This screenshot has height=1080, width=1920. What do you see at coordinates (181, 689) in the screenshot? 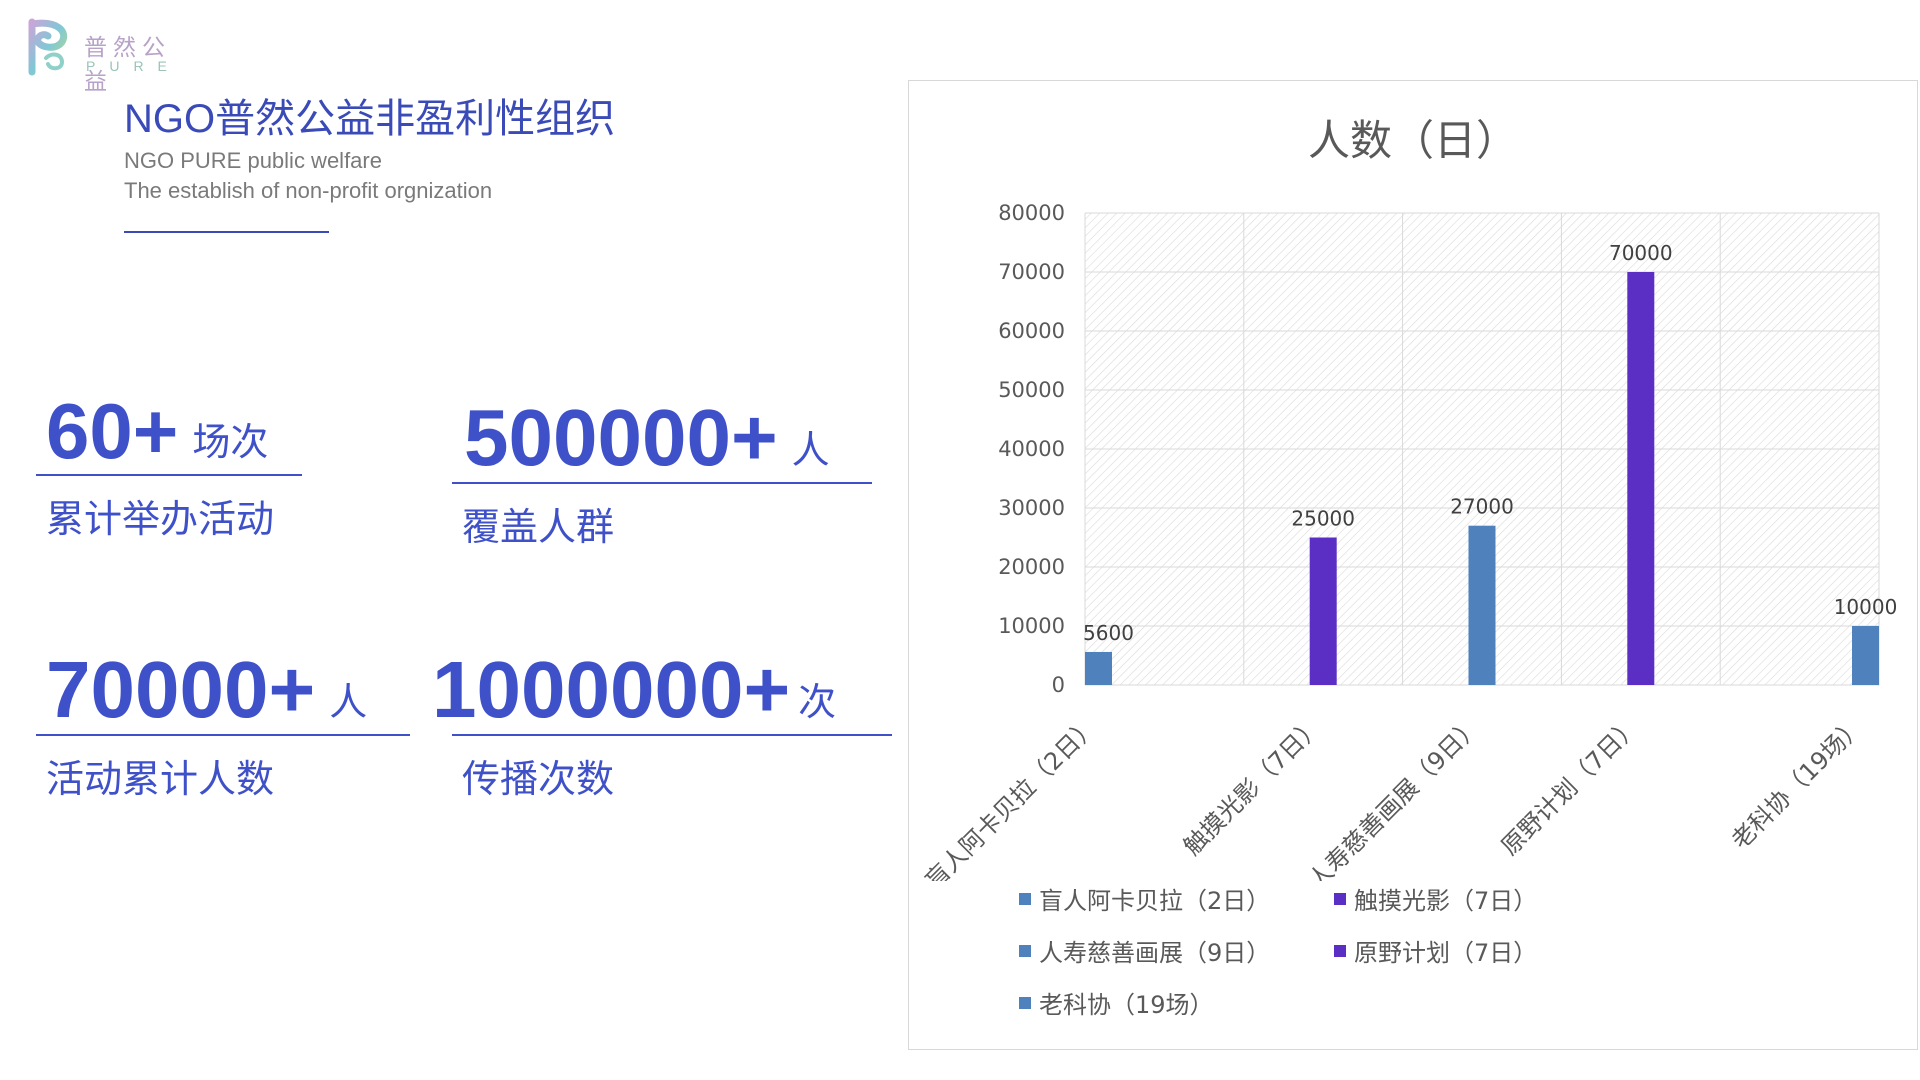
I see `stat-value: 70000+` at bounding box center [181, 689].